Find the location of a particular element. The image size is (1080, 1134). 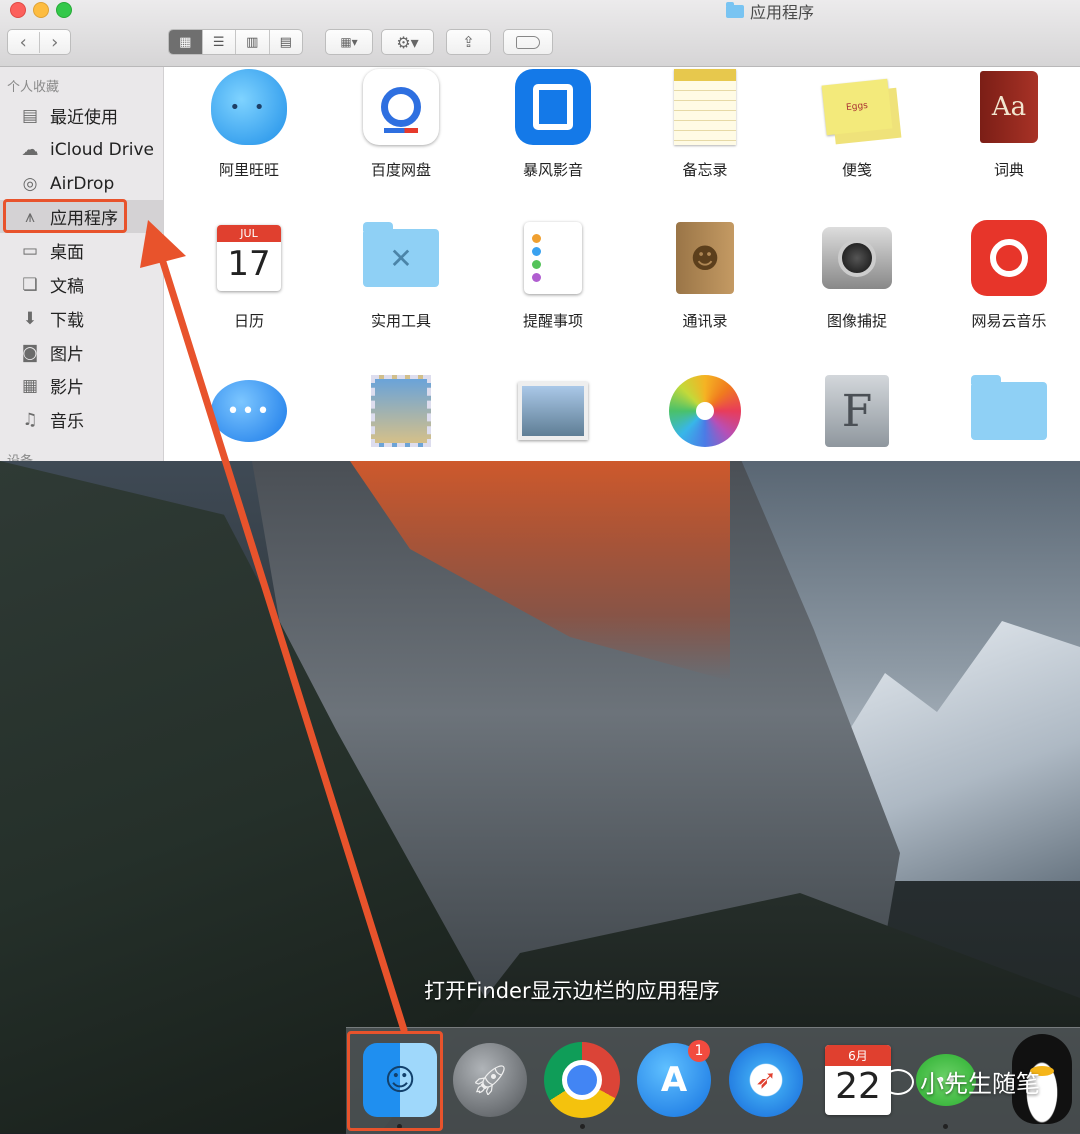

calendar-icon: JUL 17 is located at coordinates (249, 258).